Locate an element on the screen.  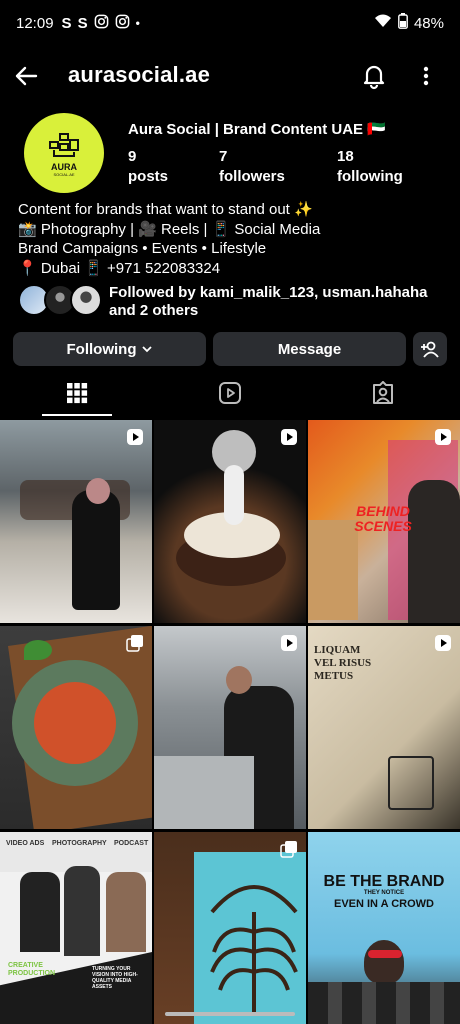
post-text: PHOTOGRAPHY is located at coordinates (79, 843).